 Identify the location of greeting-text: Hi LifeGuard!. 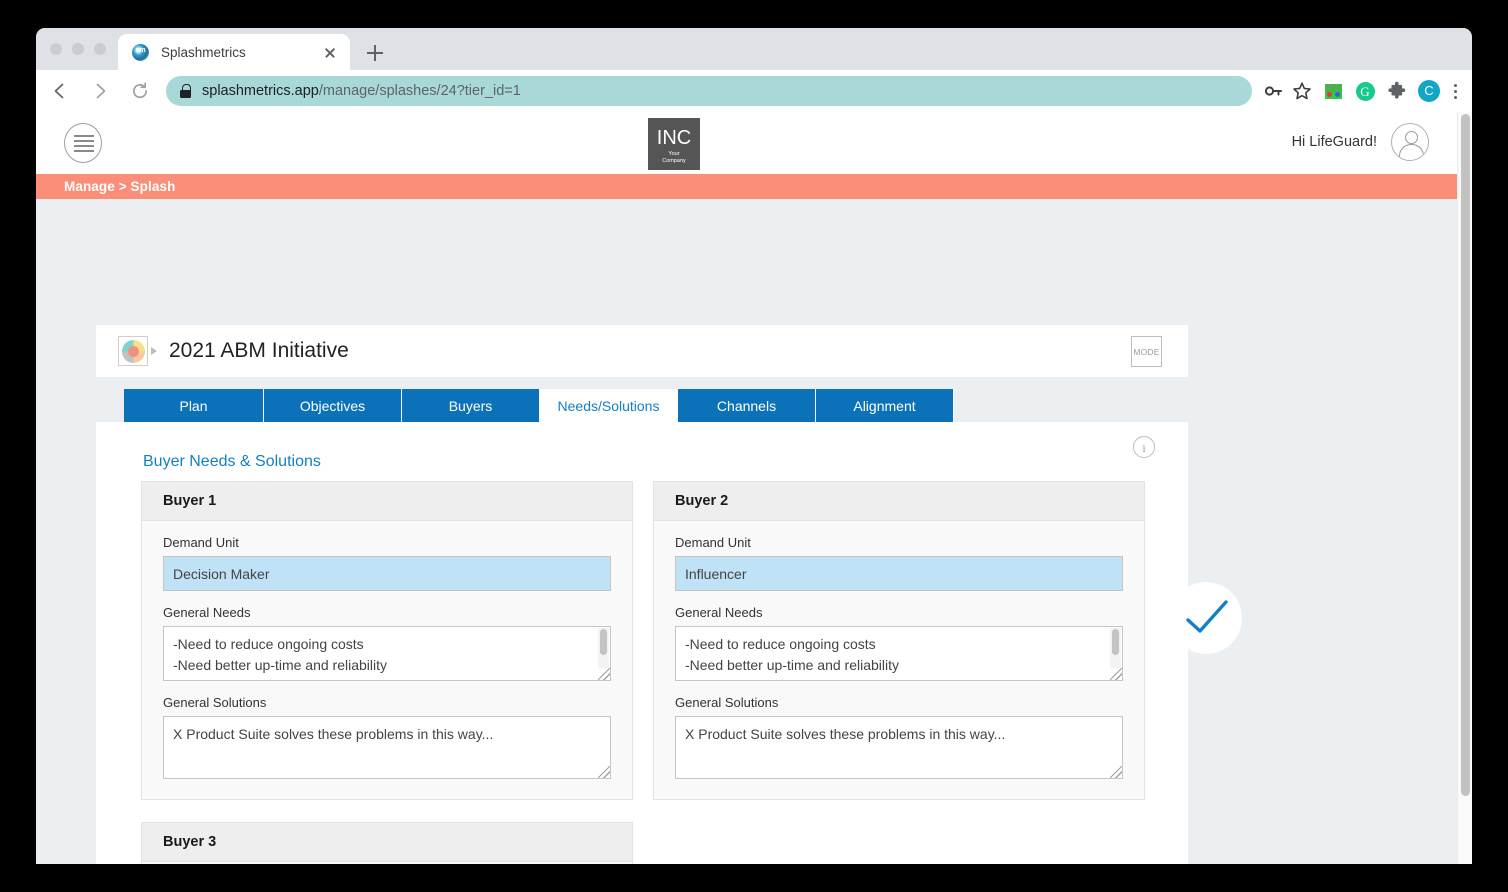
(1334, 142).